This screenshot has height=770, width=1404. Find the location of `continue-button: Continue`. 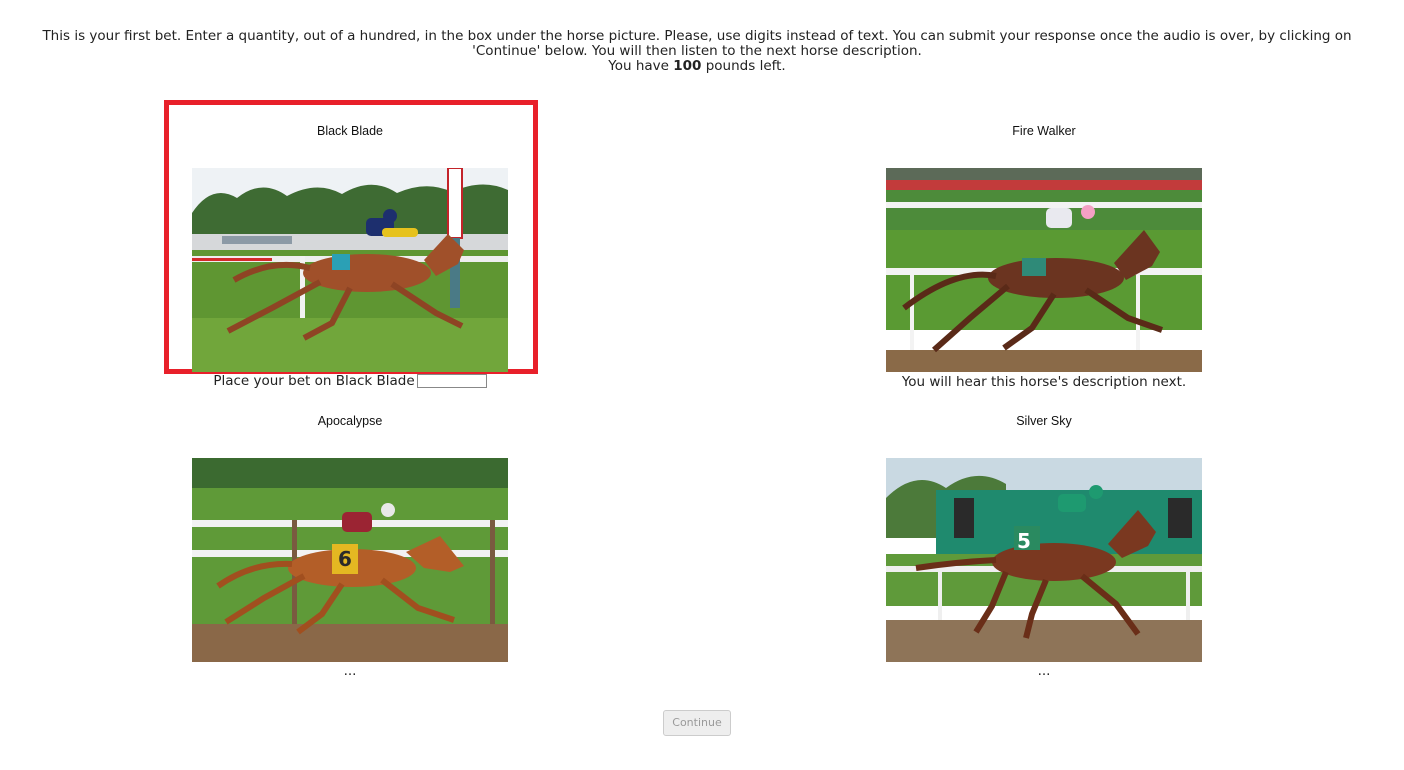

continue-button: Continue is located at coordinates (697, 723).